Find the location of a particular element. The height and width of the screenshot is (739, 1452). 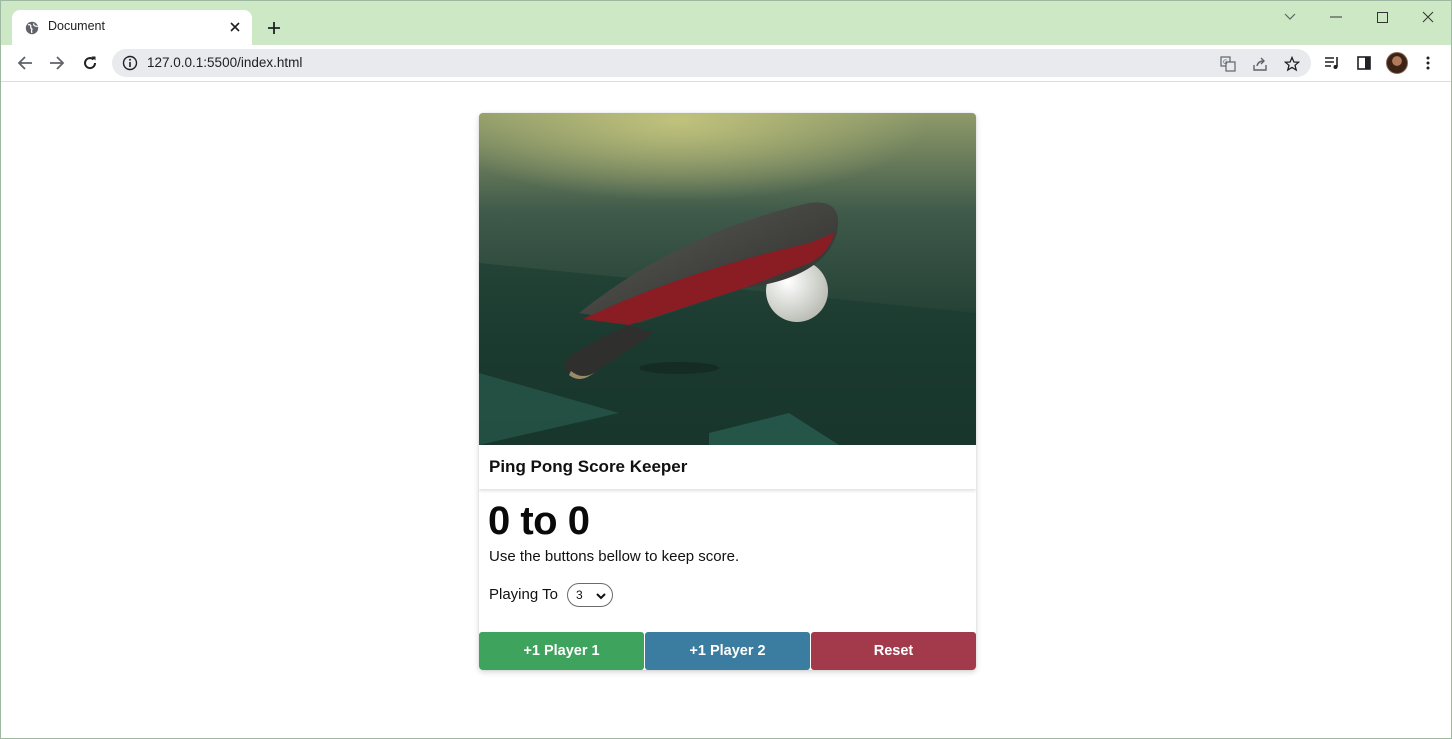

player2-add-button: +1 Player 2 is located at coordinates (727, 651).